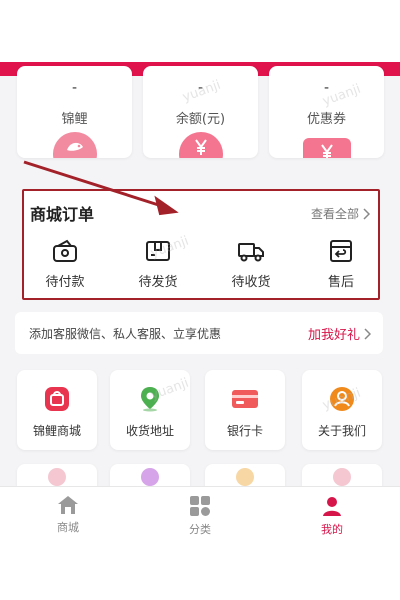  I want to click on location-icon, so click(150, 399).